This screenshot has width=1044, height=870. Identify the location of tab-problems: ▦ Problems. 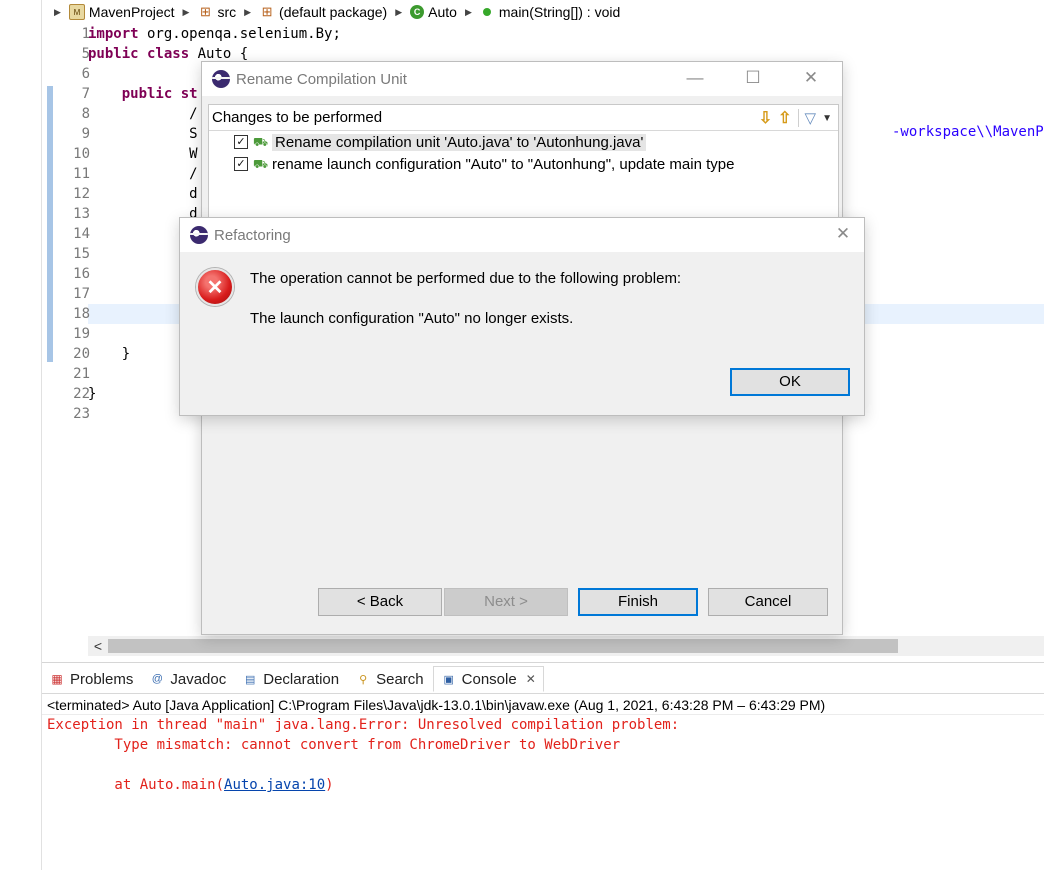
(91, 679).